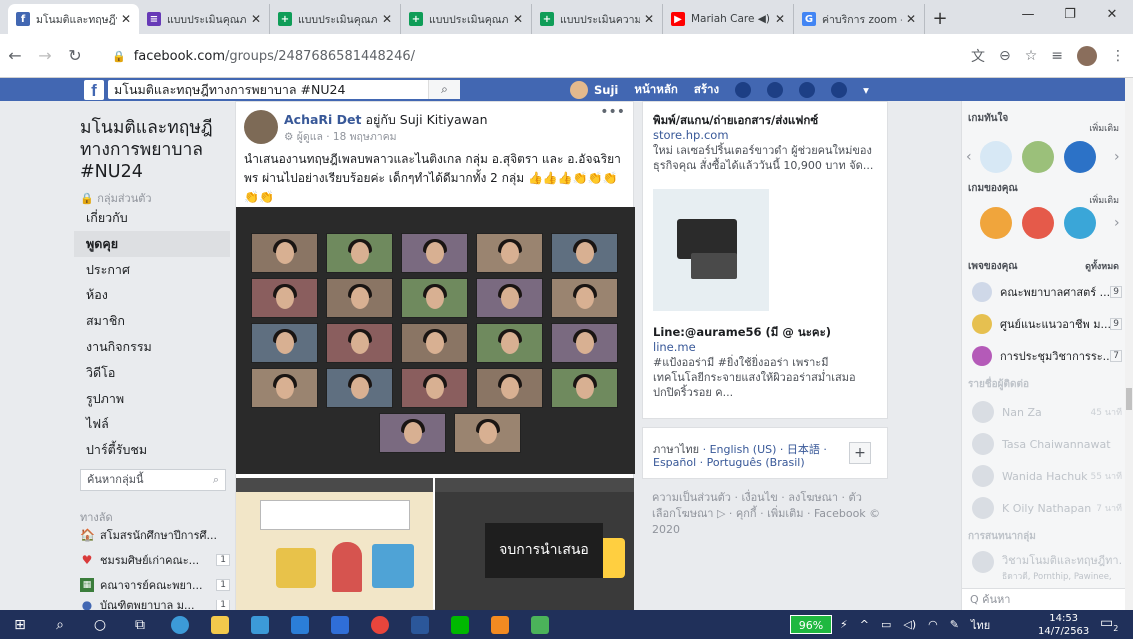 This screenshot has height=639, width=1133. What do you see at coordinates (152, 243) in the screenshot?
I see `group-nav-item: พูดคุย` at bounding box center [152, 243].